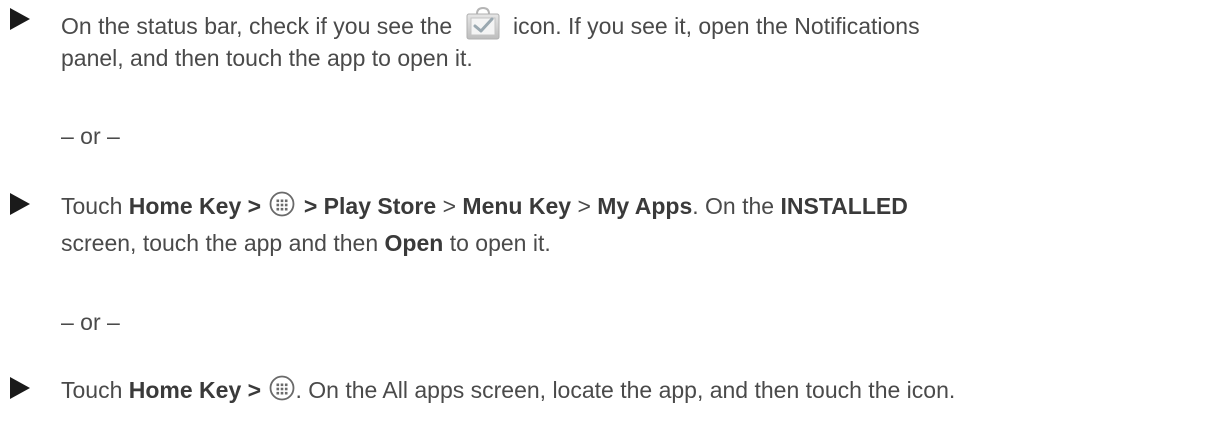  Describe the element at coordinates (500, 243) in the screenshot. I see `step-2-line-2-b: to open it.` at that location.